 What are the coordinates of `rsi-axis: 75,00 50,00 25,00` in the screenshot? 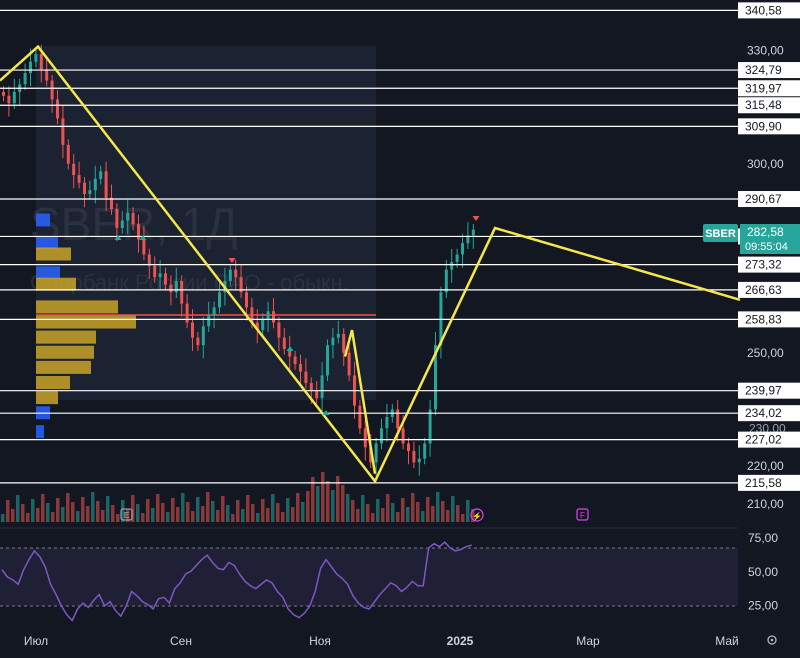 It's located at (763, 572).